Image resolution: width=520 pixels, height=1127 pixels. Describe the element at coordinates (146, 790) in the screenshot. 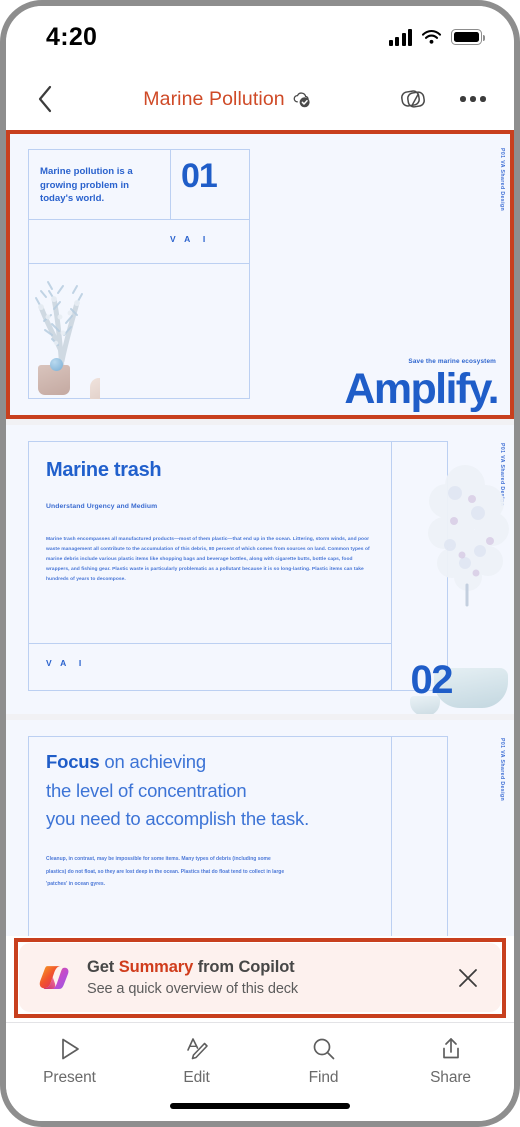

I see `slide3-heading-line2: the level of concentration` at that location.